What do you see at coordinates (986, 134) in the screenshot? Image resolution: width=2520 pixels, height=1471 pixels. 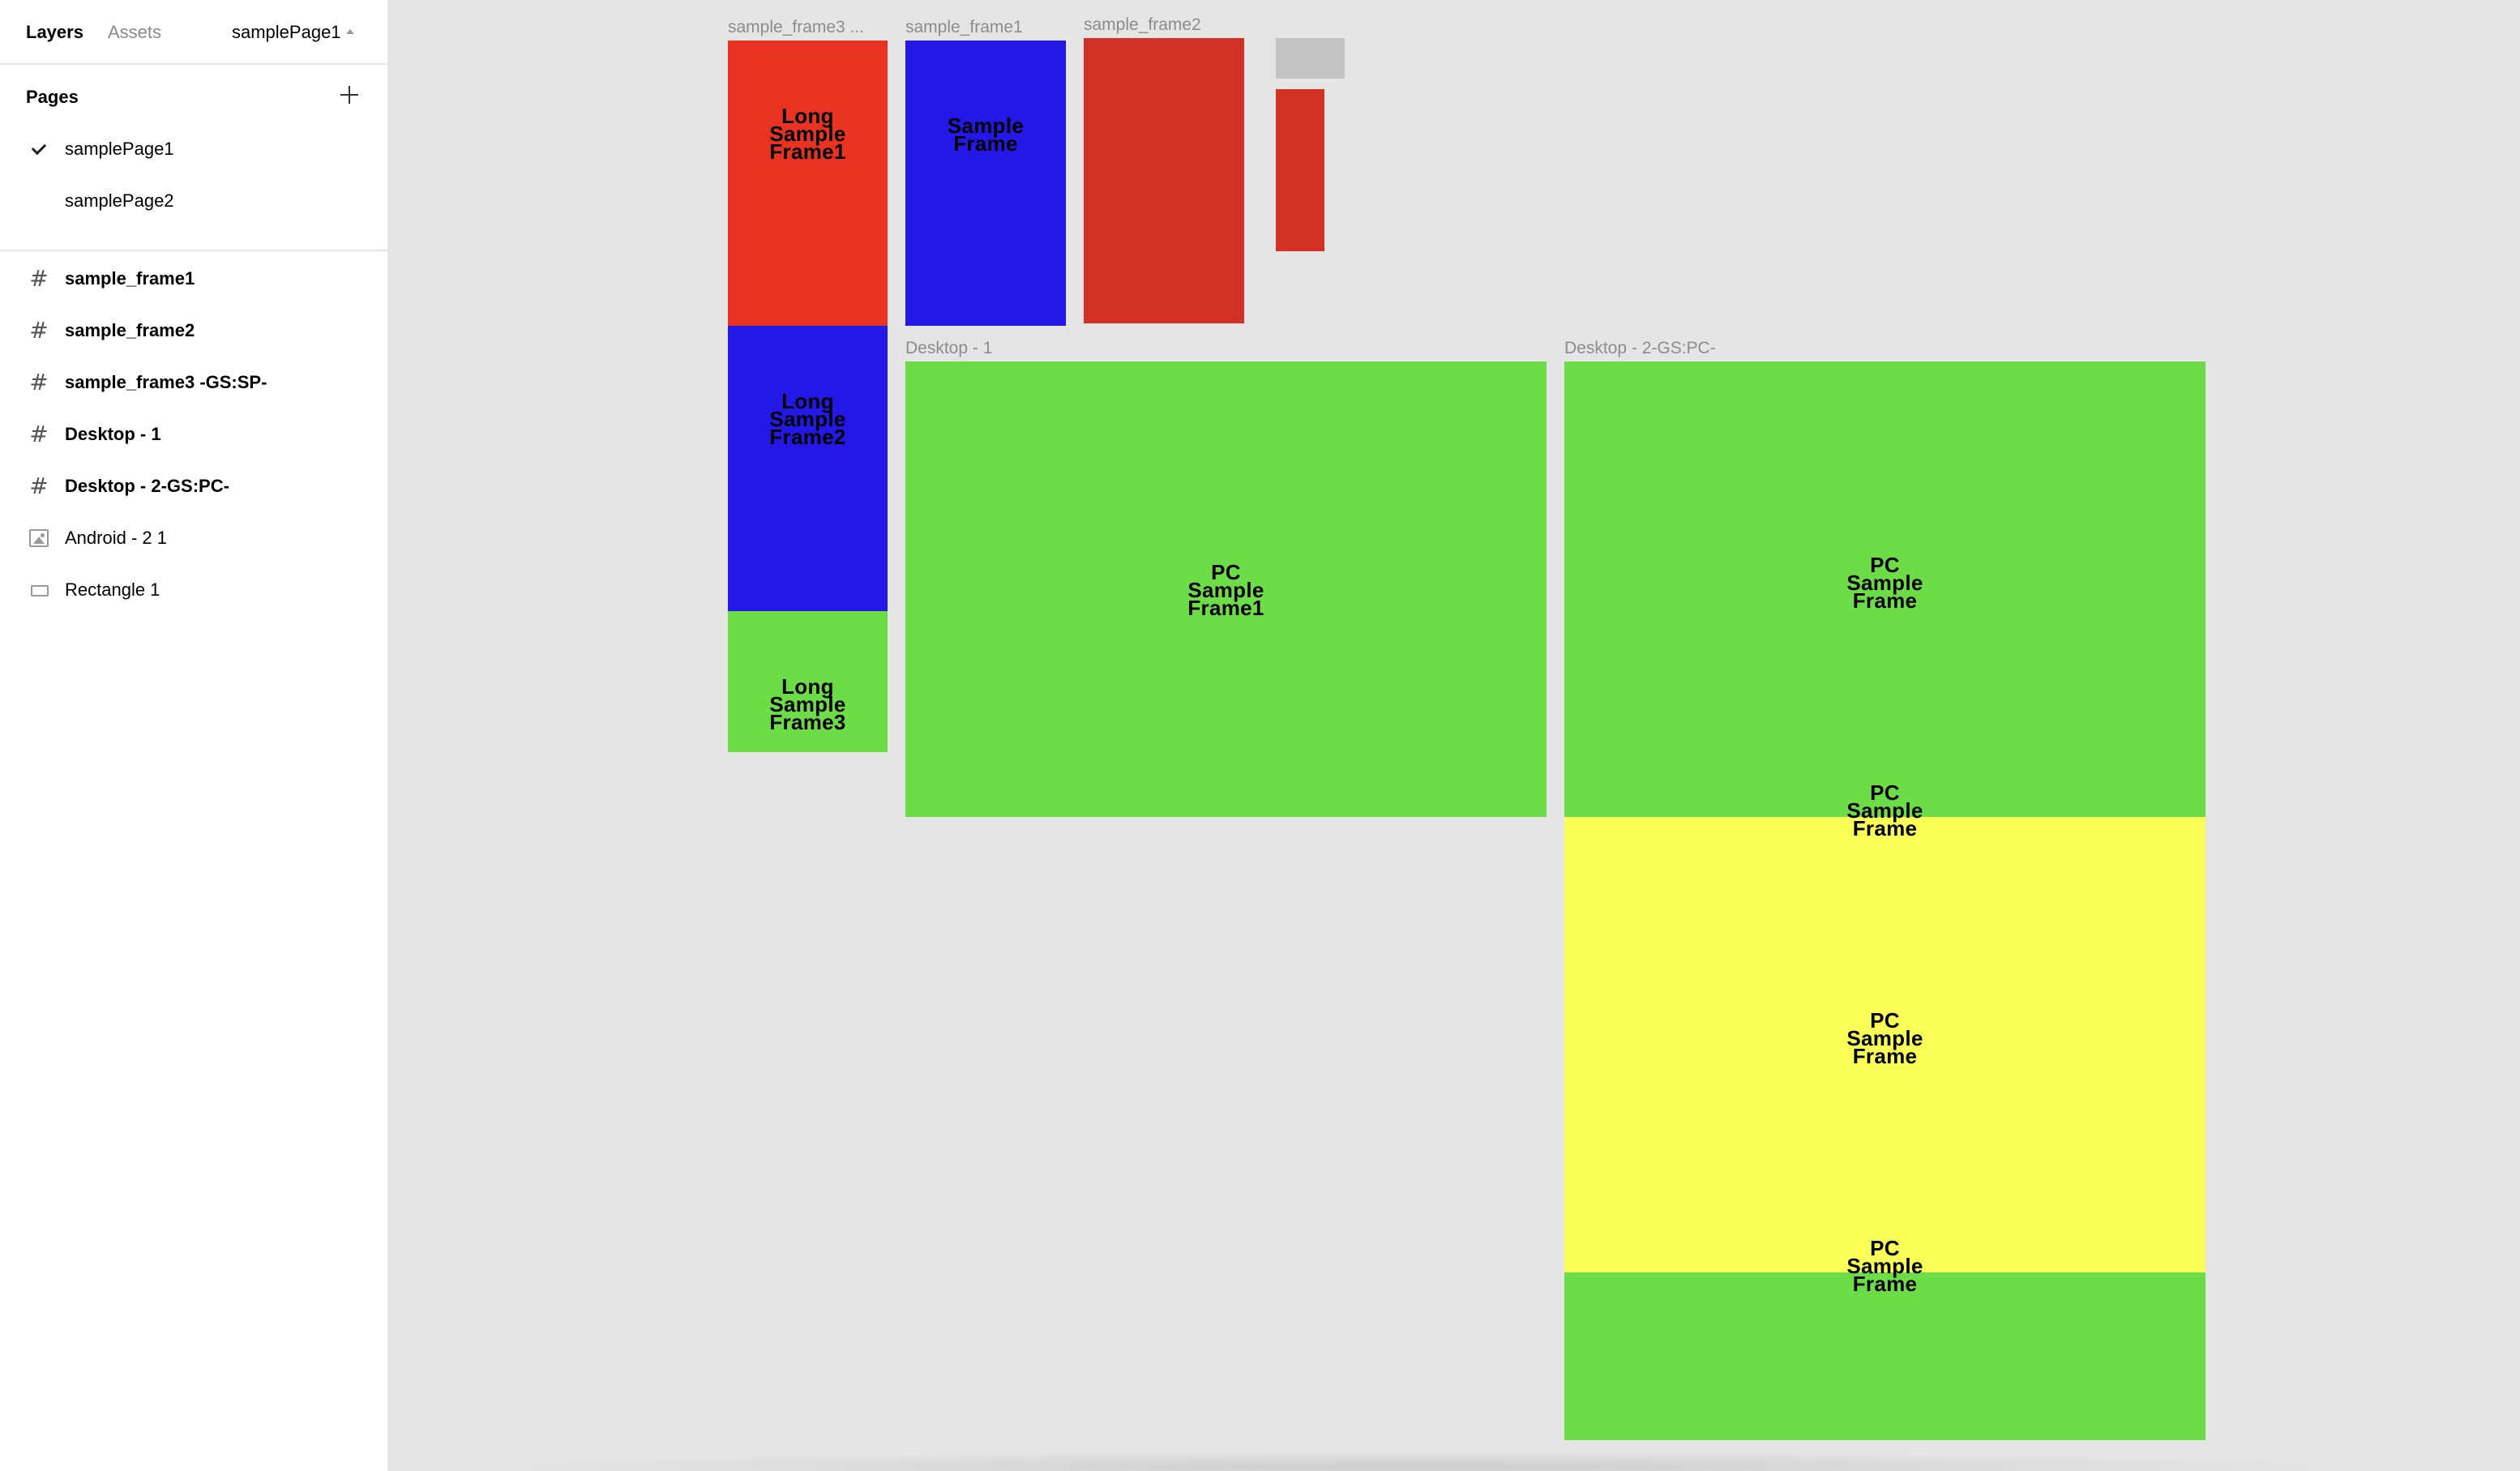 I see `frame-text: Sample Frame` at bounding box center [986, 134].